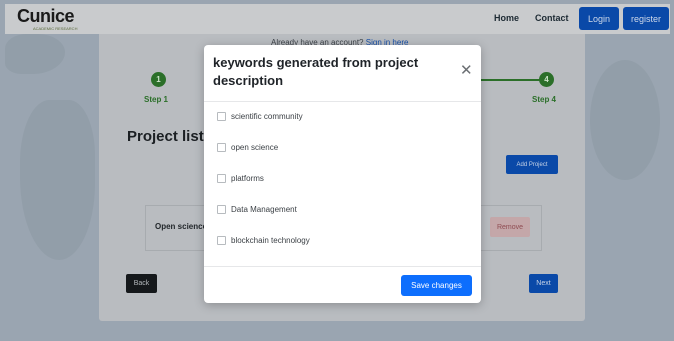 This screenshot has height=341, width=674. What do you see at coordinates (165, 136) in the screenshot?
I see `project-list-title: Project list` at bounding box center [165, 136].